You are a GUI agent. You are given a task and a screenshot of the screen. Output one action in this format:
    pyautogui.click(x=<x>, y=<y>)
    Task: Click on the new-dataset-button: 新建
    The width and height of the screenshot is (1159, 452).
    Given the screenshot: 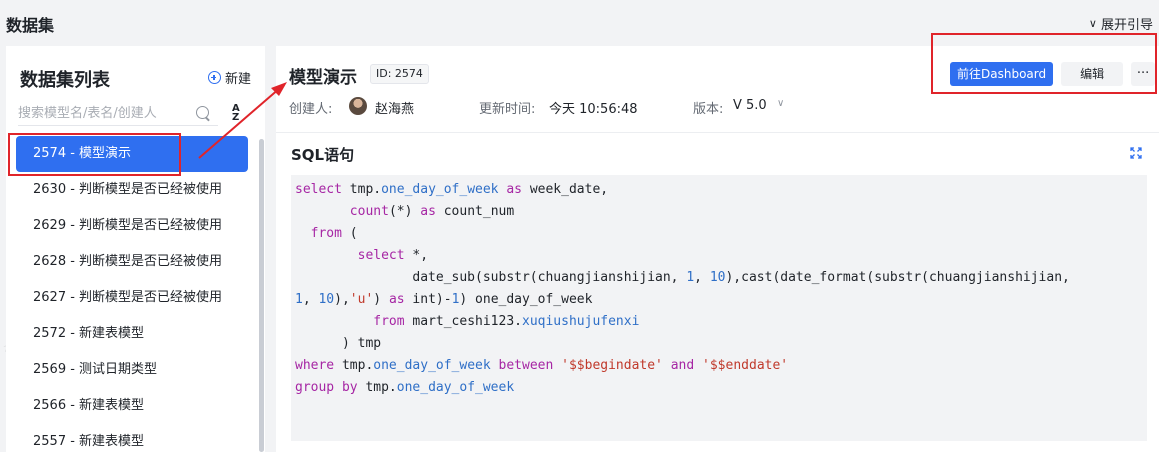 What is the action you would take?
    pyautogui.click(x=229, y=77)
    